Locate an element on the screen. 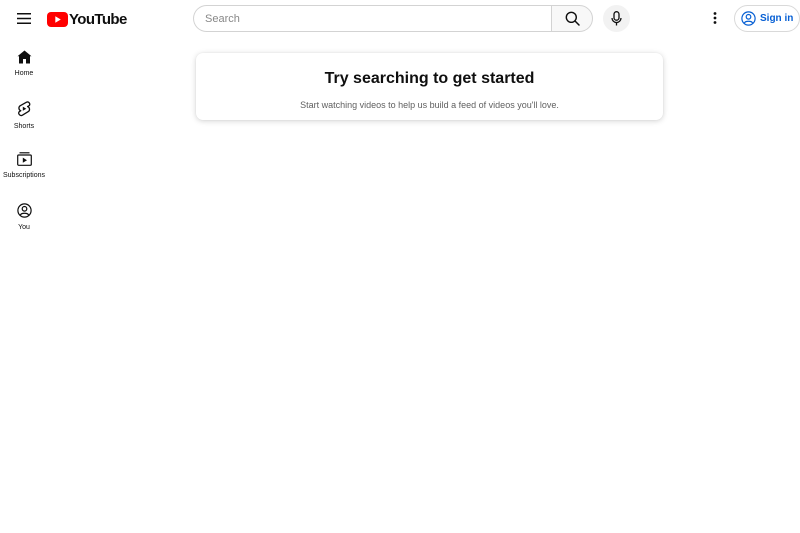 This screenshot has width=800, height=533. hamburger-menu-icon is located at coordinates (24, 18).